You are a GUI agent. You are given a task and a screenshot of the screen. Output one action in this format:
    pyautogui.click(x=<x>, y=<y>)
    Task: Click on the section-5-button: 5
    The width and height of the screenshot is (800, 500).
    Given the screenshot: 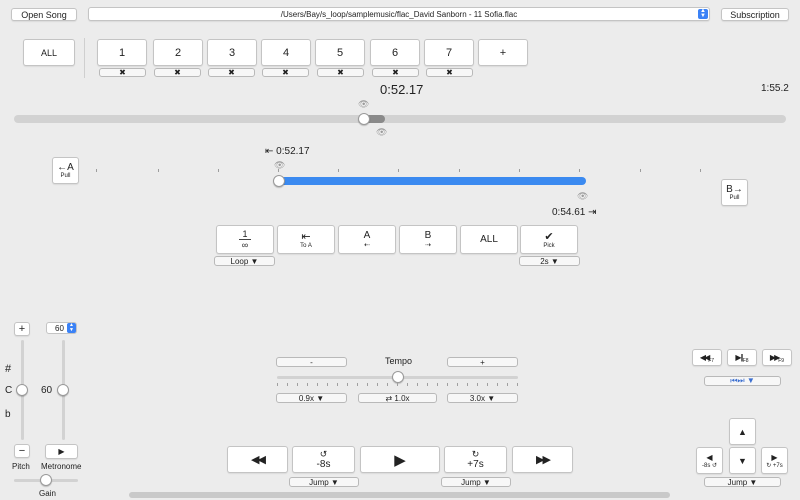 What is the action you would take?
    pyautogui.click(x=340, y=52)
    